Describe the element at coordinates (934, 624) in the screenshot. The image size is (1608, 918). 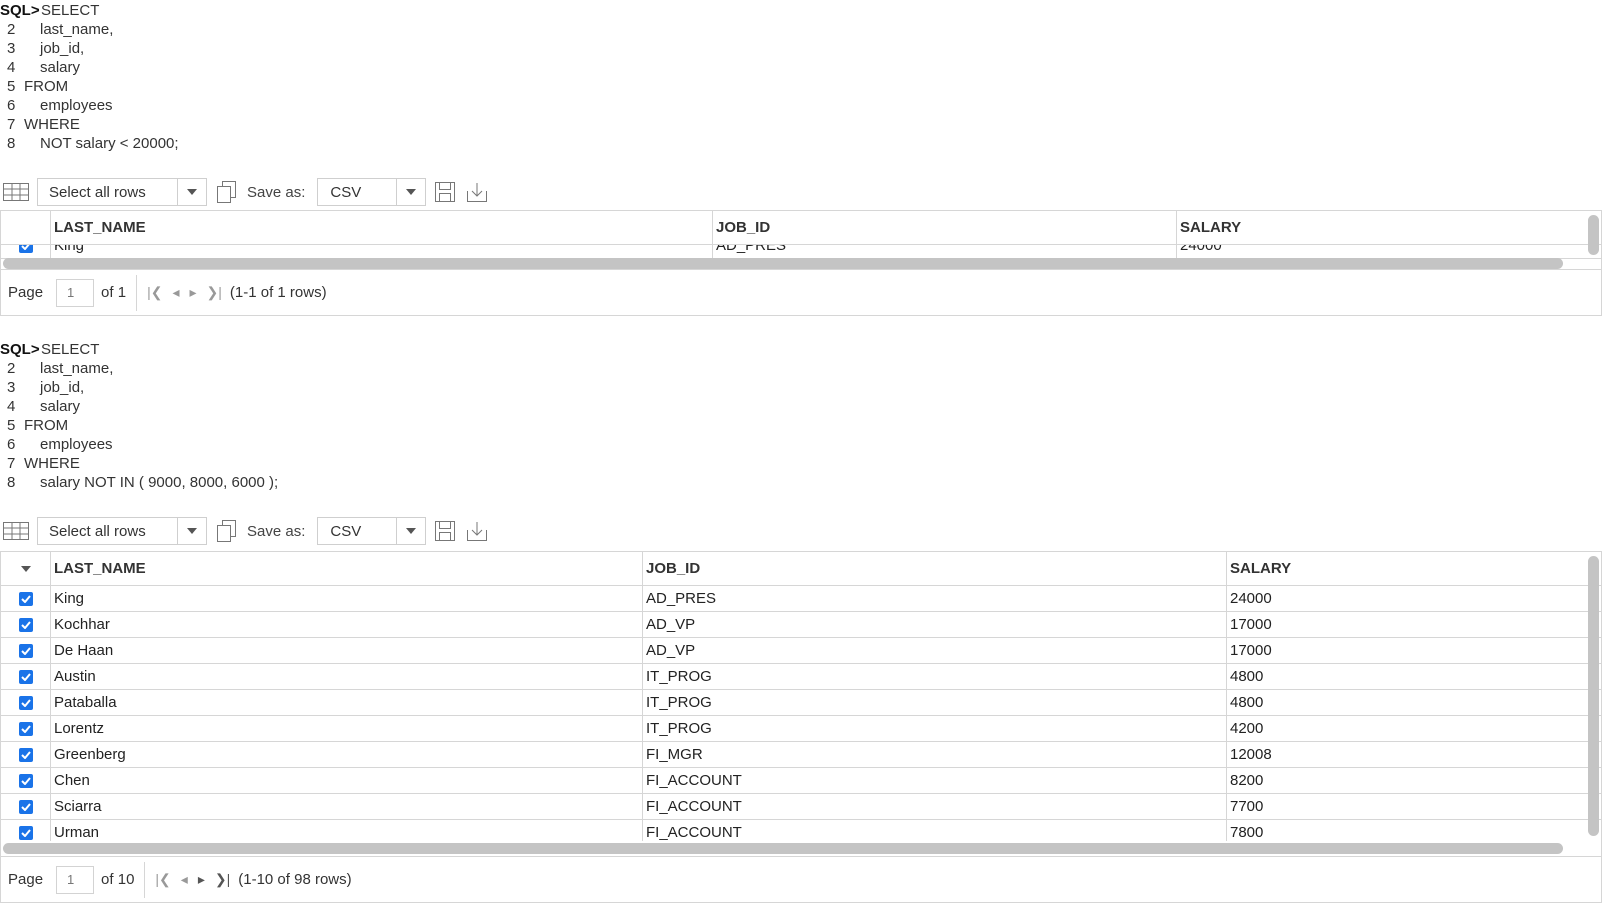
I see `cell-job-id: AD_VP` at that location.